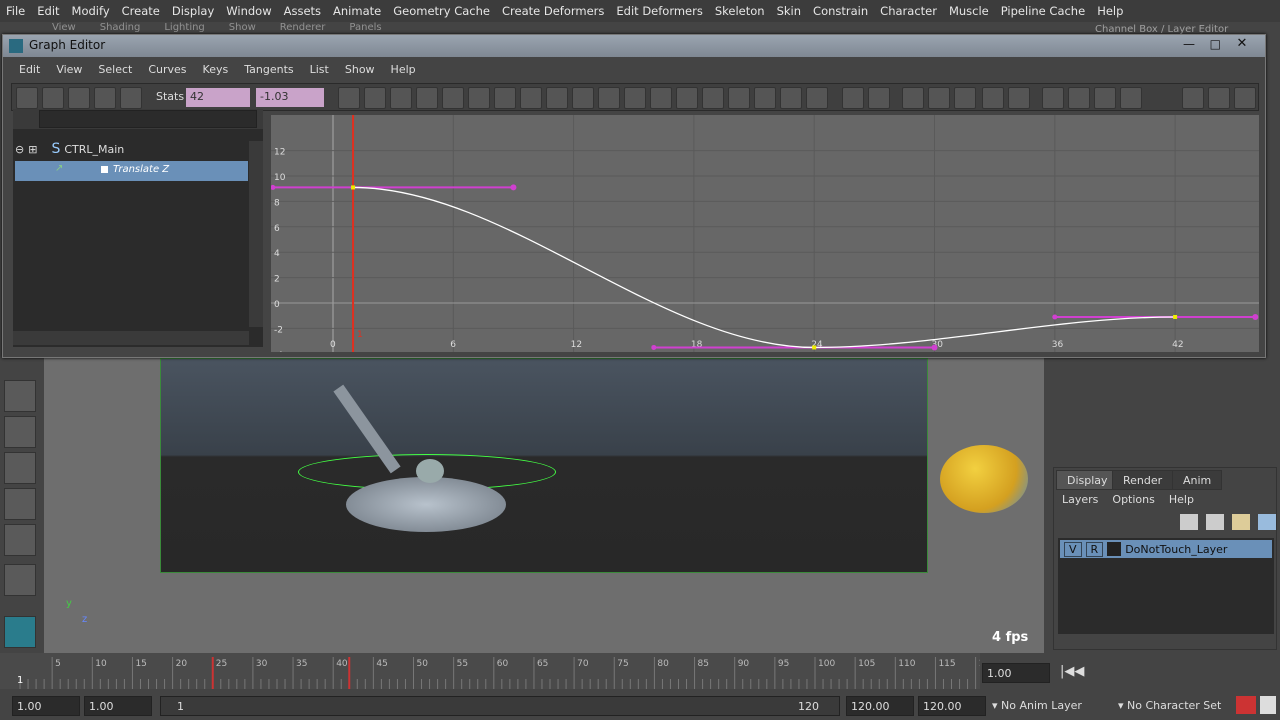 This screenshot has height=720, width=1280. Describe the element at coordinates (115, 69) in the screenshot. I see `ge-menu-select: Select` at that location.